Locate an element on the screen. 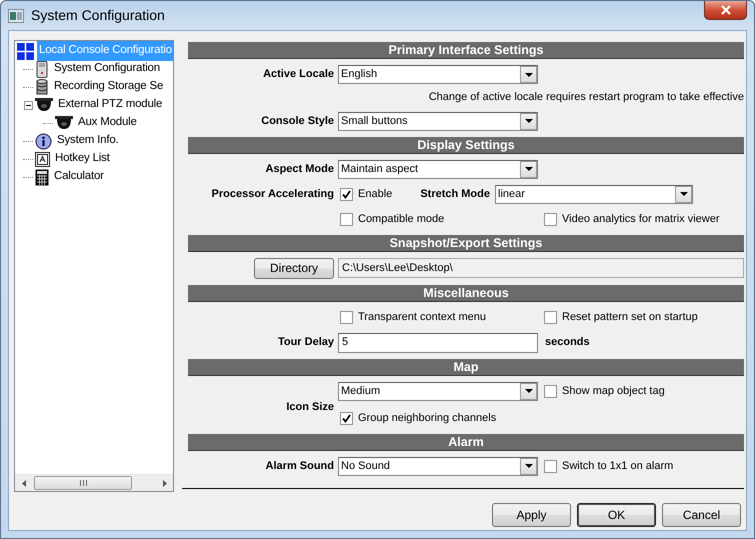 This screenshot has height=539, width=755. section-header: Display Settings is located at coordinates (466, 145).